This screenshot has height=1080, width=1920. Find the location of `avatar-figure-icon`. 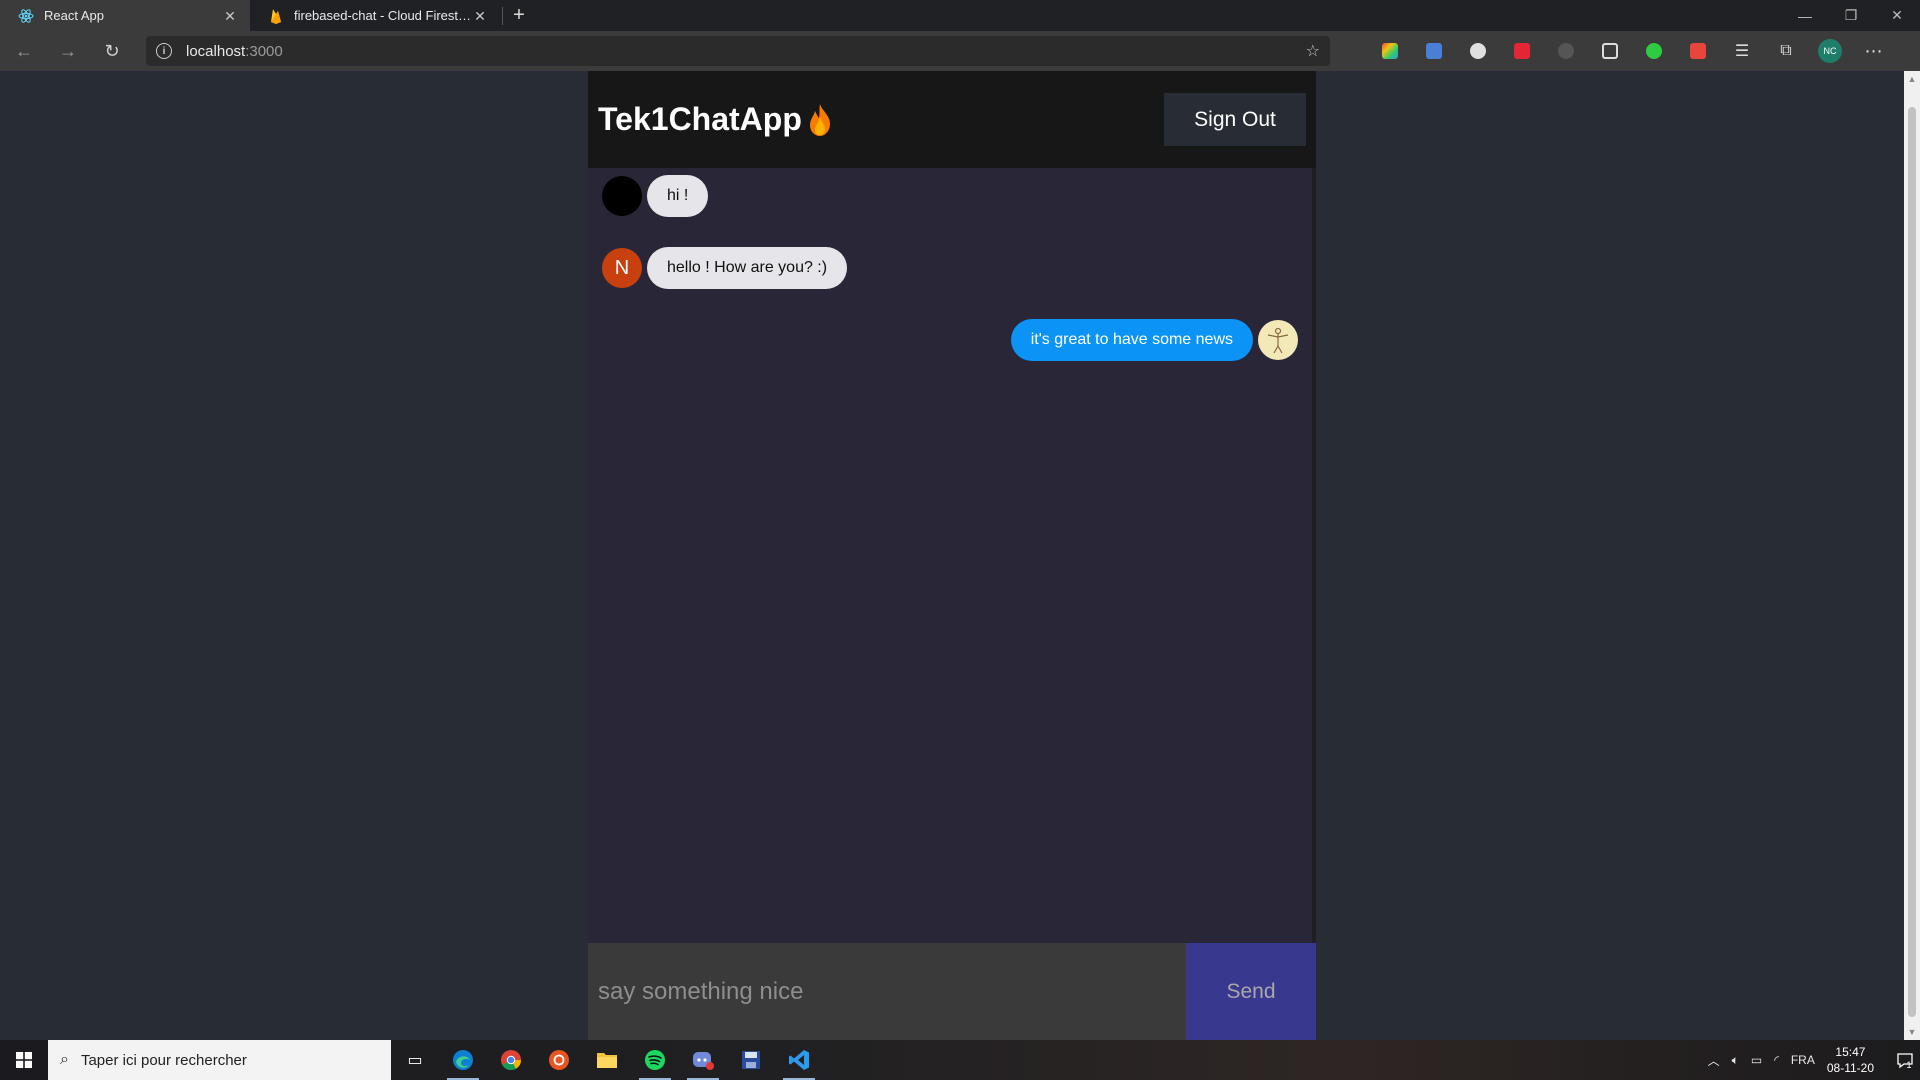

avatar-figure-icon is located at coordinates (1278, 340).